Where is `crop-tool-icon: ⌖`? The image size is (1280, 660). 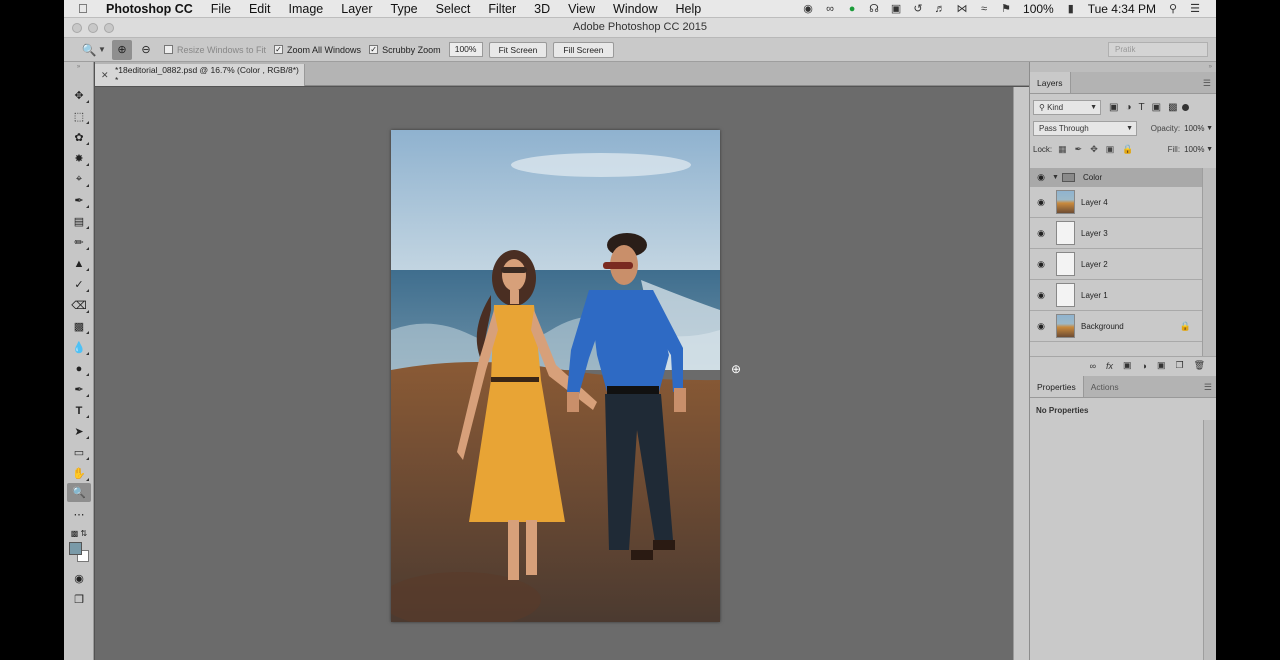
crop-tool-icon: ⌖ is located at coordinates (79, 179).